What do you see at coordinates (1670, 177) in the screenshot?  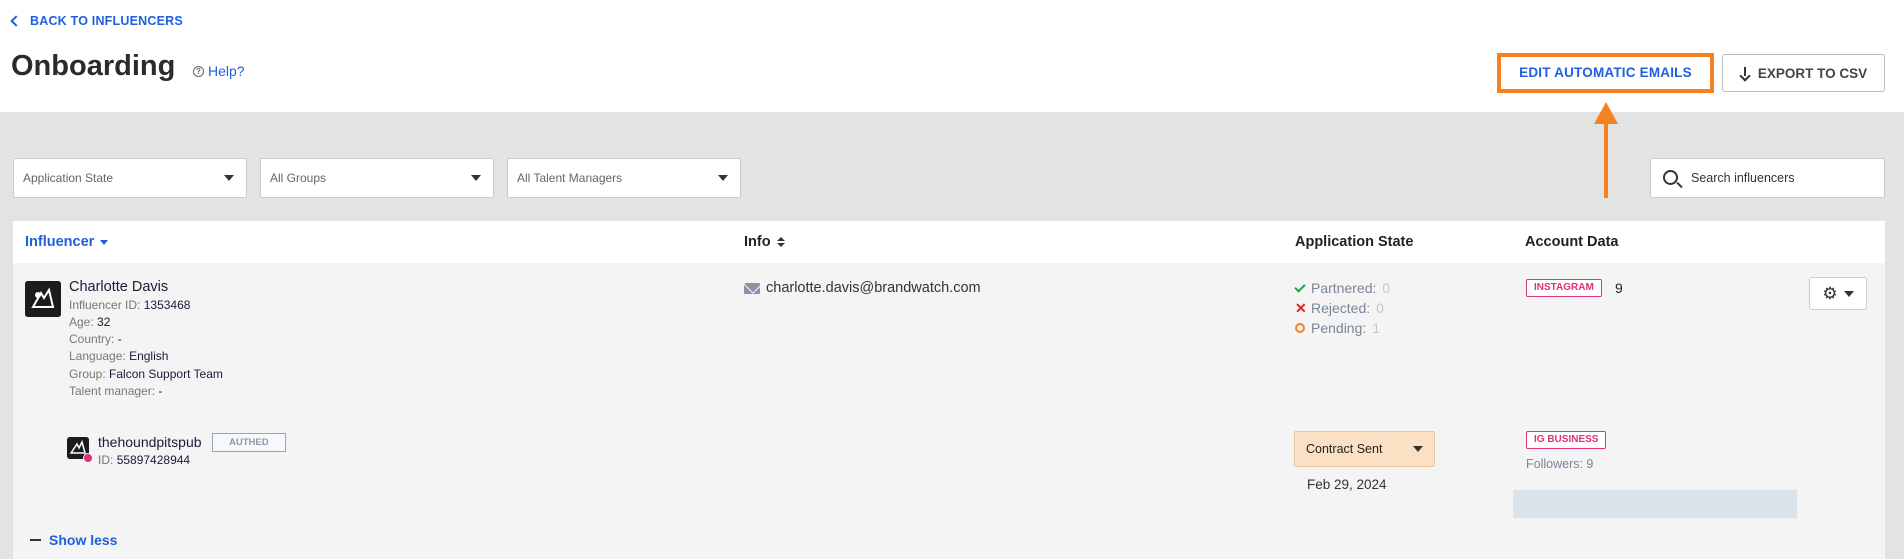 I see `search-icon` at bounding box center [1670, 177].